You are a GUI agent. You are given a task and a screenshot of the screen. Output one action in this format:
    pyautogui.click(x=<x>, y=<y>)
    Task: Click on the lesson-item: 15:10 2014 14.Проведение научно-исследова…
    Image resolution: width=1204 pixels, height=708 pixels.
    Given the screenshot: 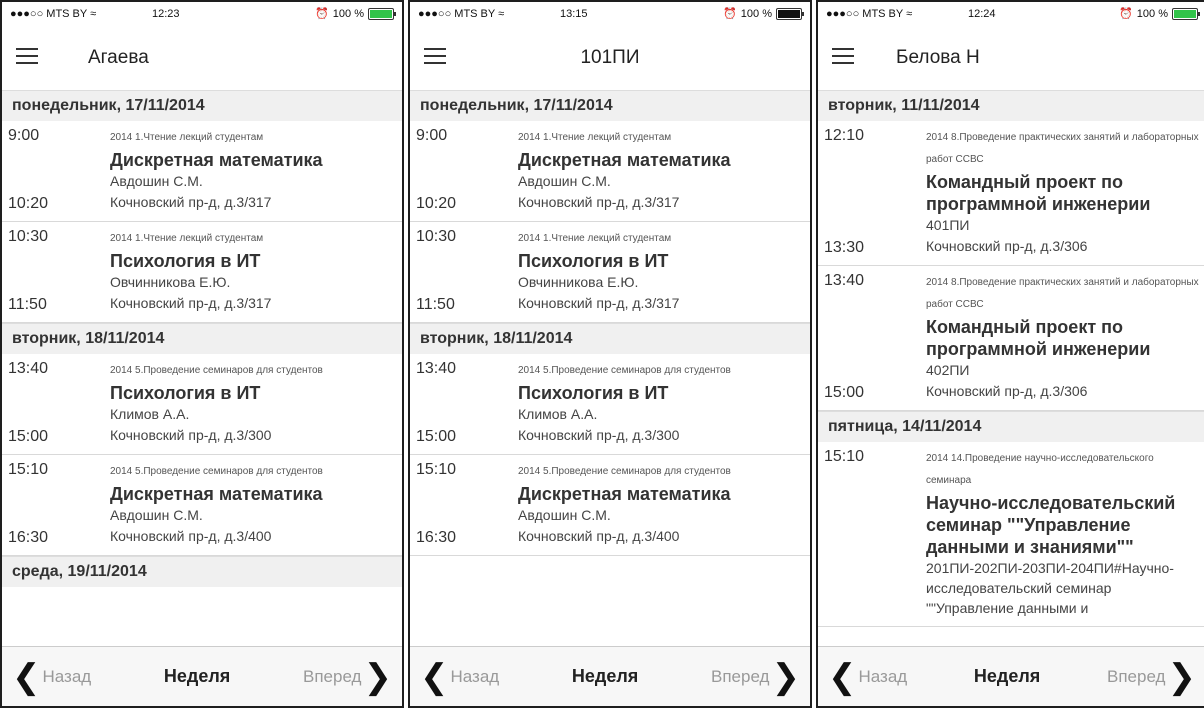 What is the action you would take?
    pyautogui.click(x=1011, y=534)
    